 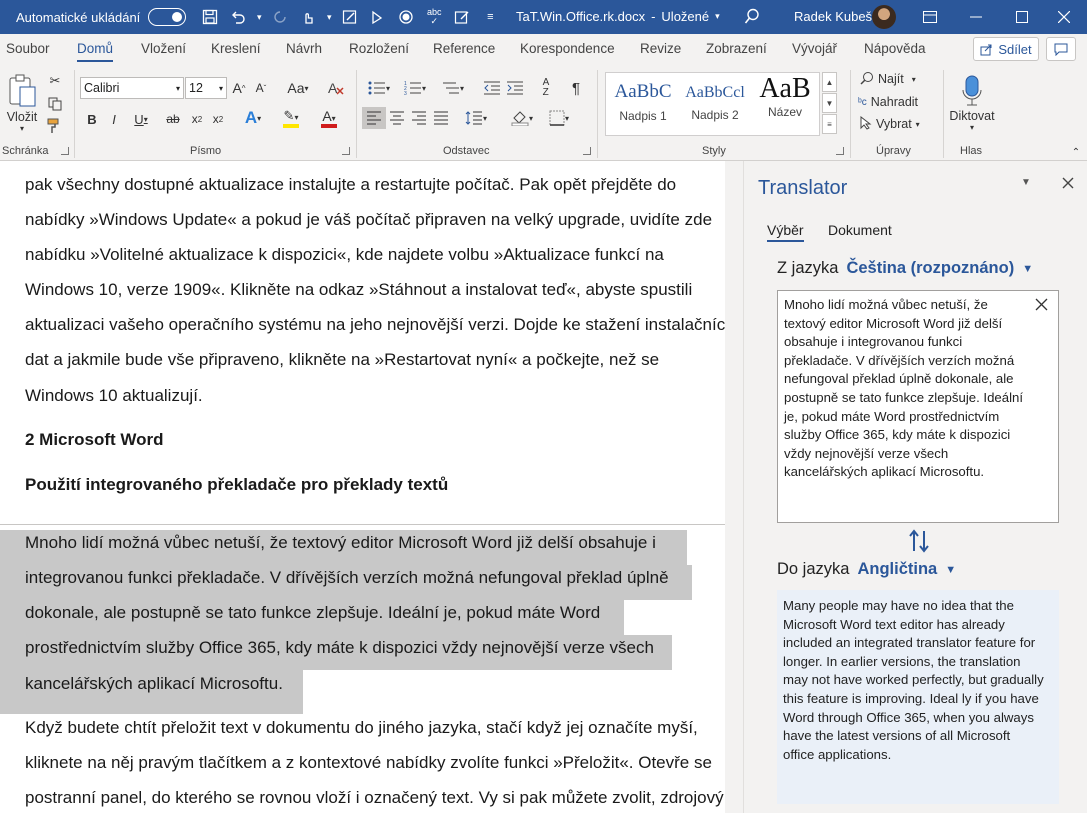 I want to click on from-language-row: Z jazyka Čeština (rozpoznáno) ▼, so click(x=905, y=268).